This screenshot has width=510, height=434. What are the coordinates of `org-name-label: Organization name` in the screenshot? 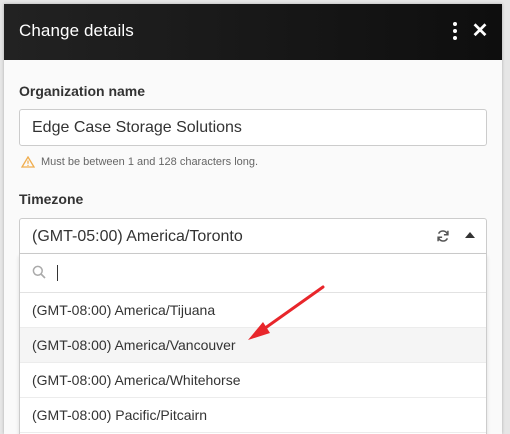 It's located at (82, 91).